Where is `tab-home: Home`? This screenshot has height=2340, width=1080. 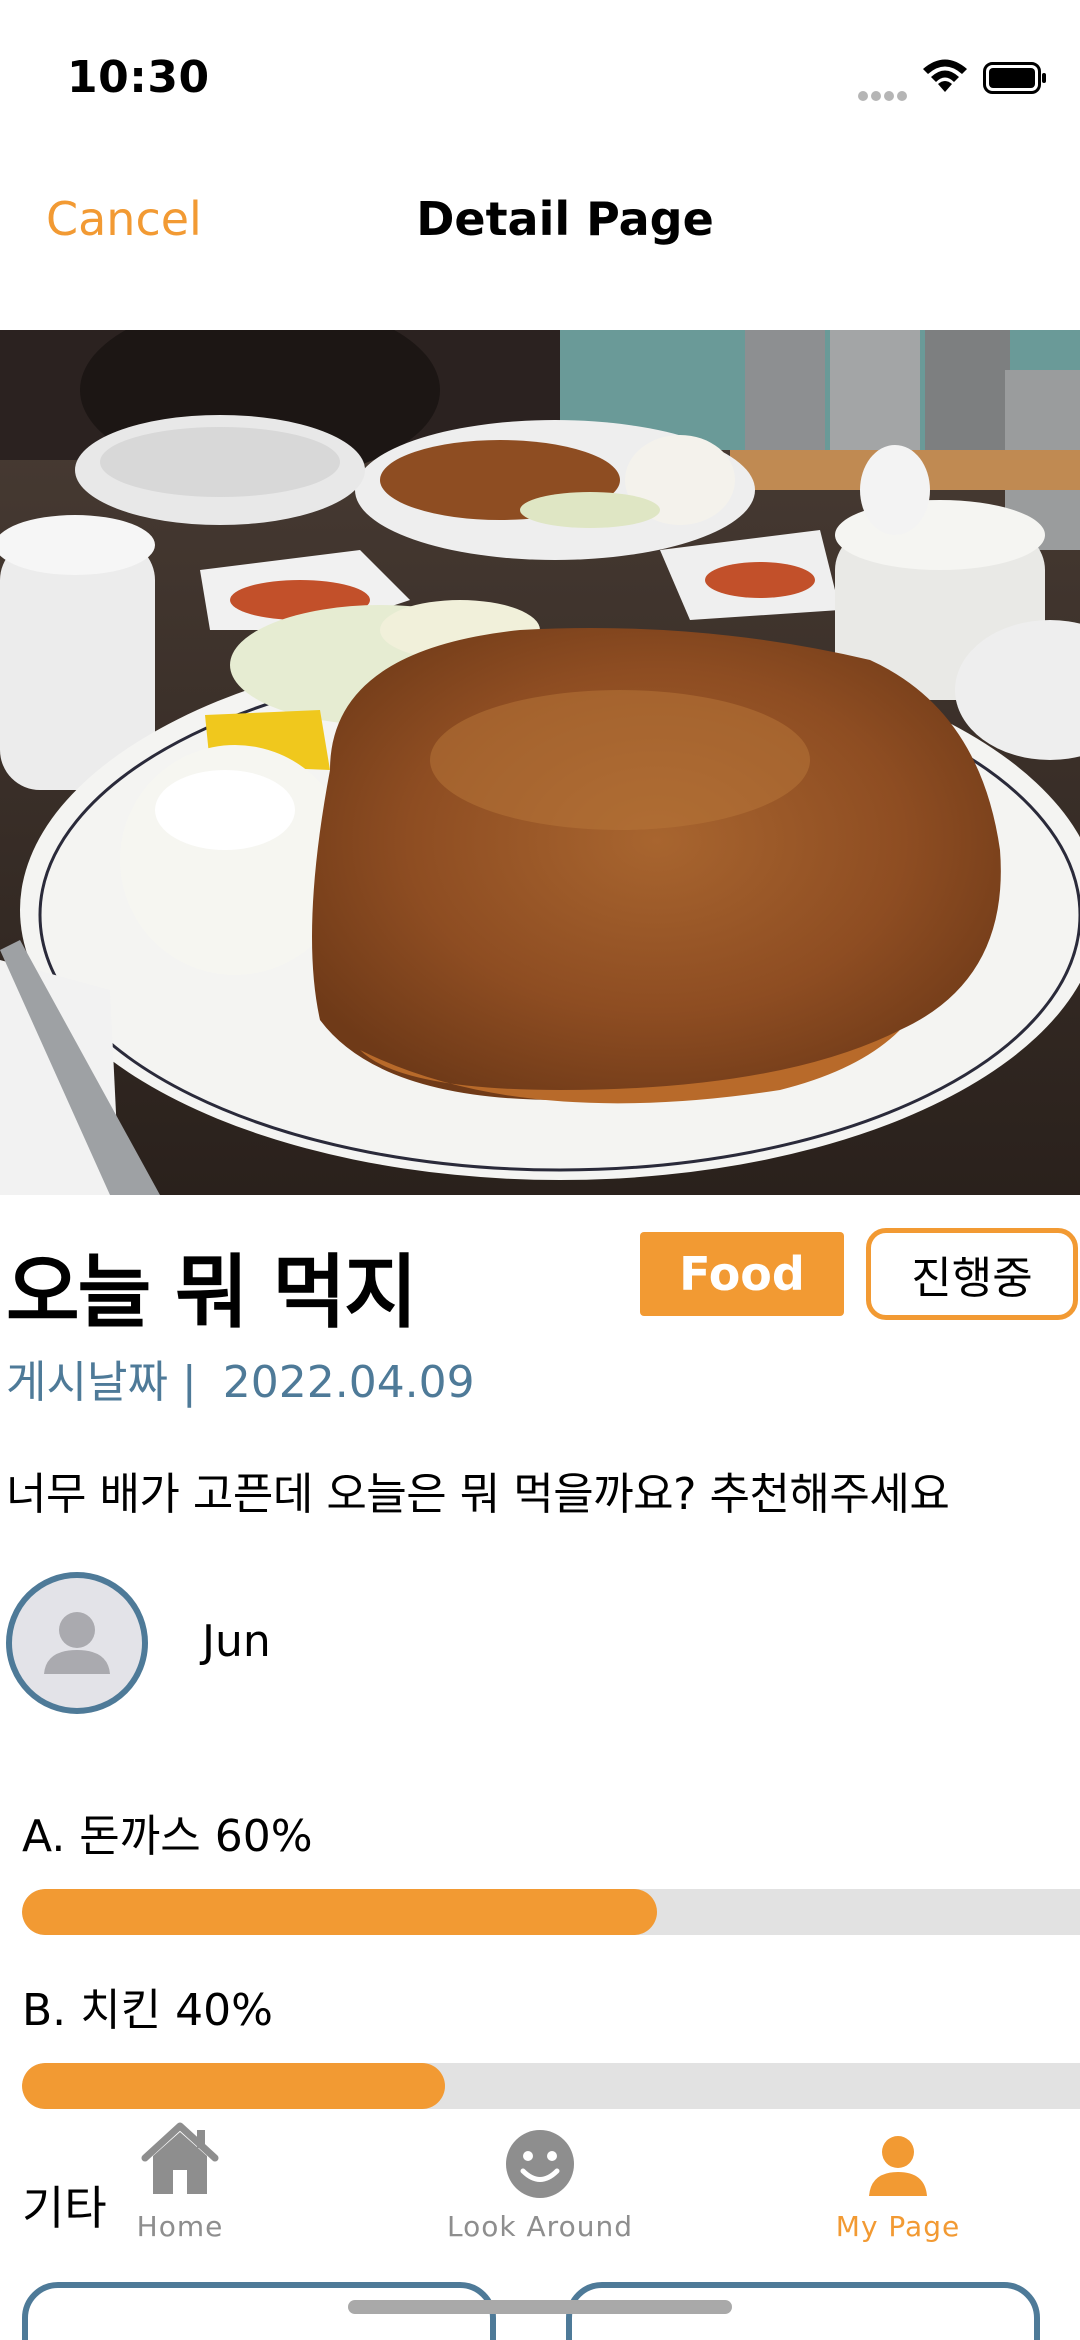 tab-home: Home is located at coordinates (180, 2179).